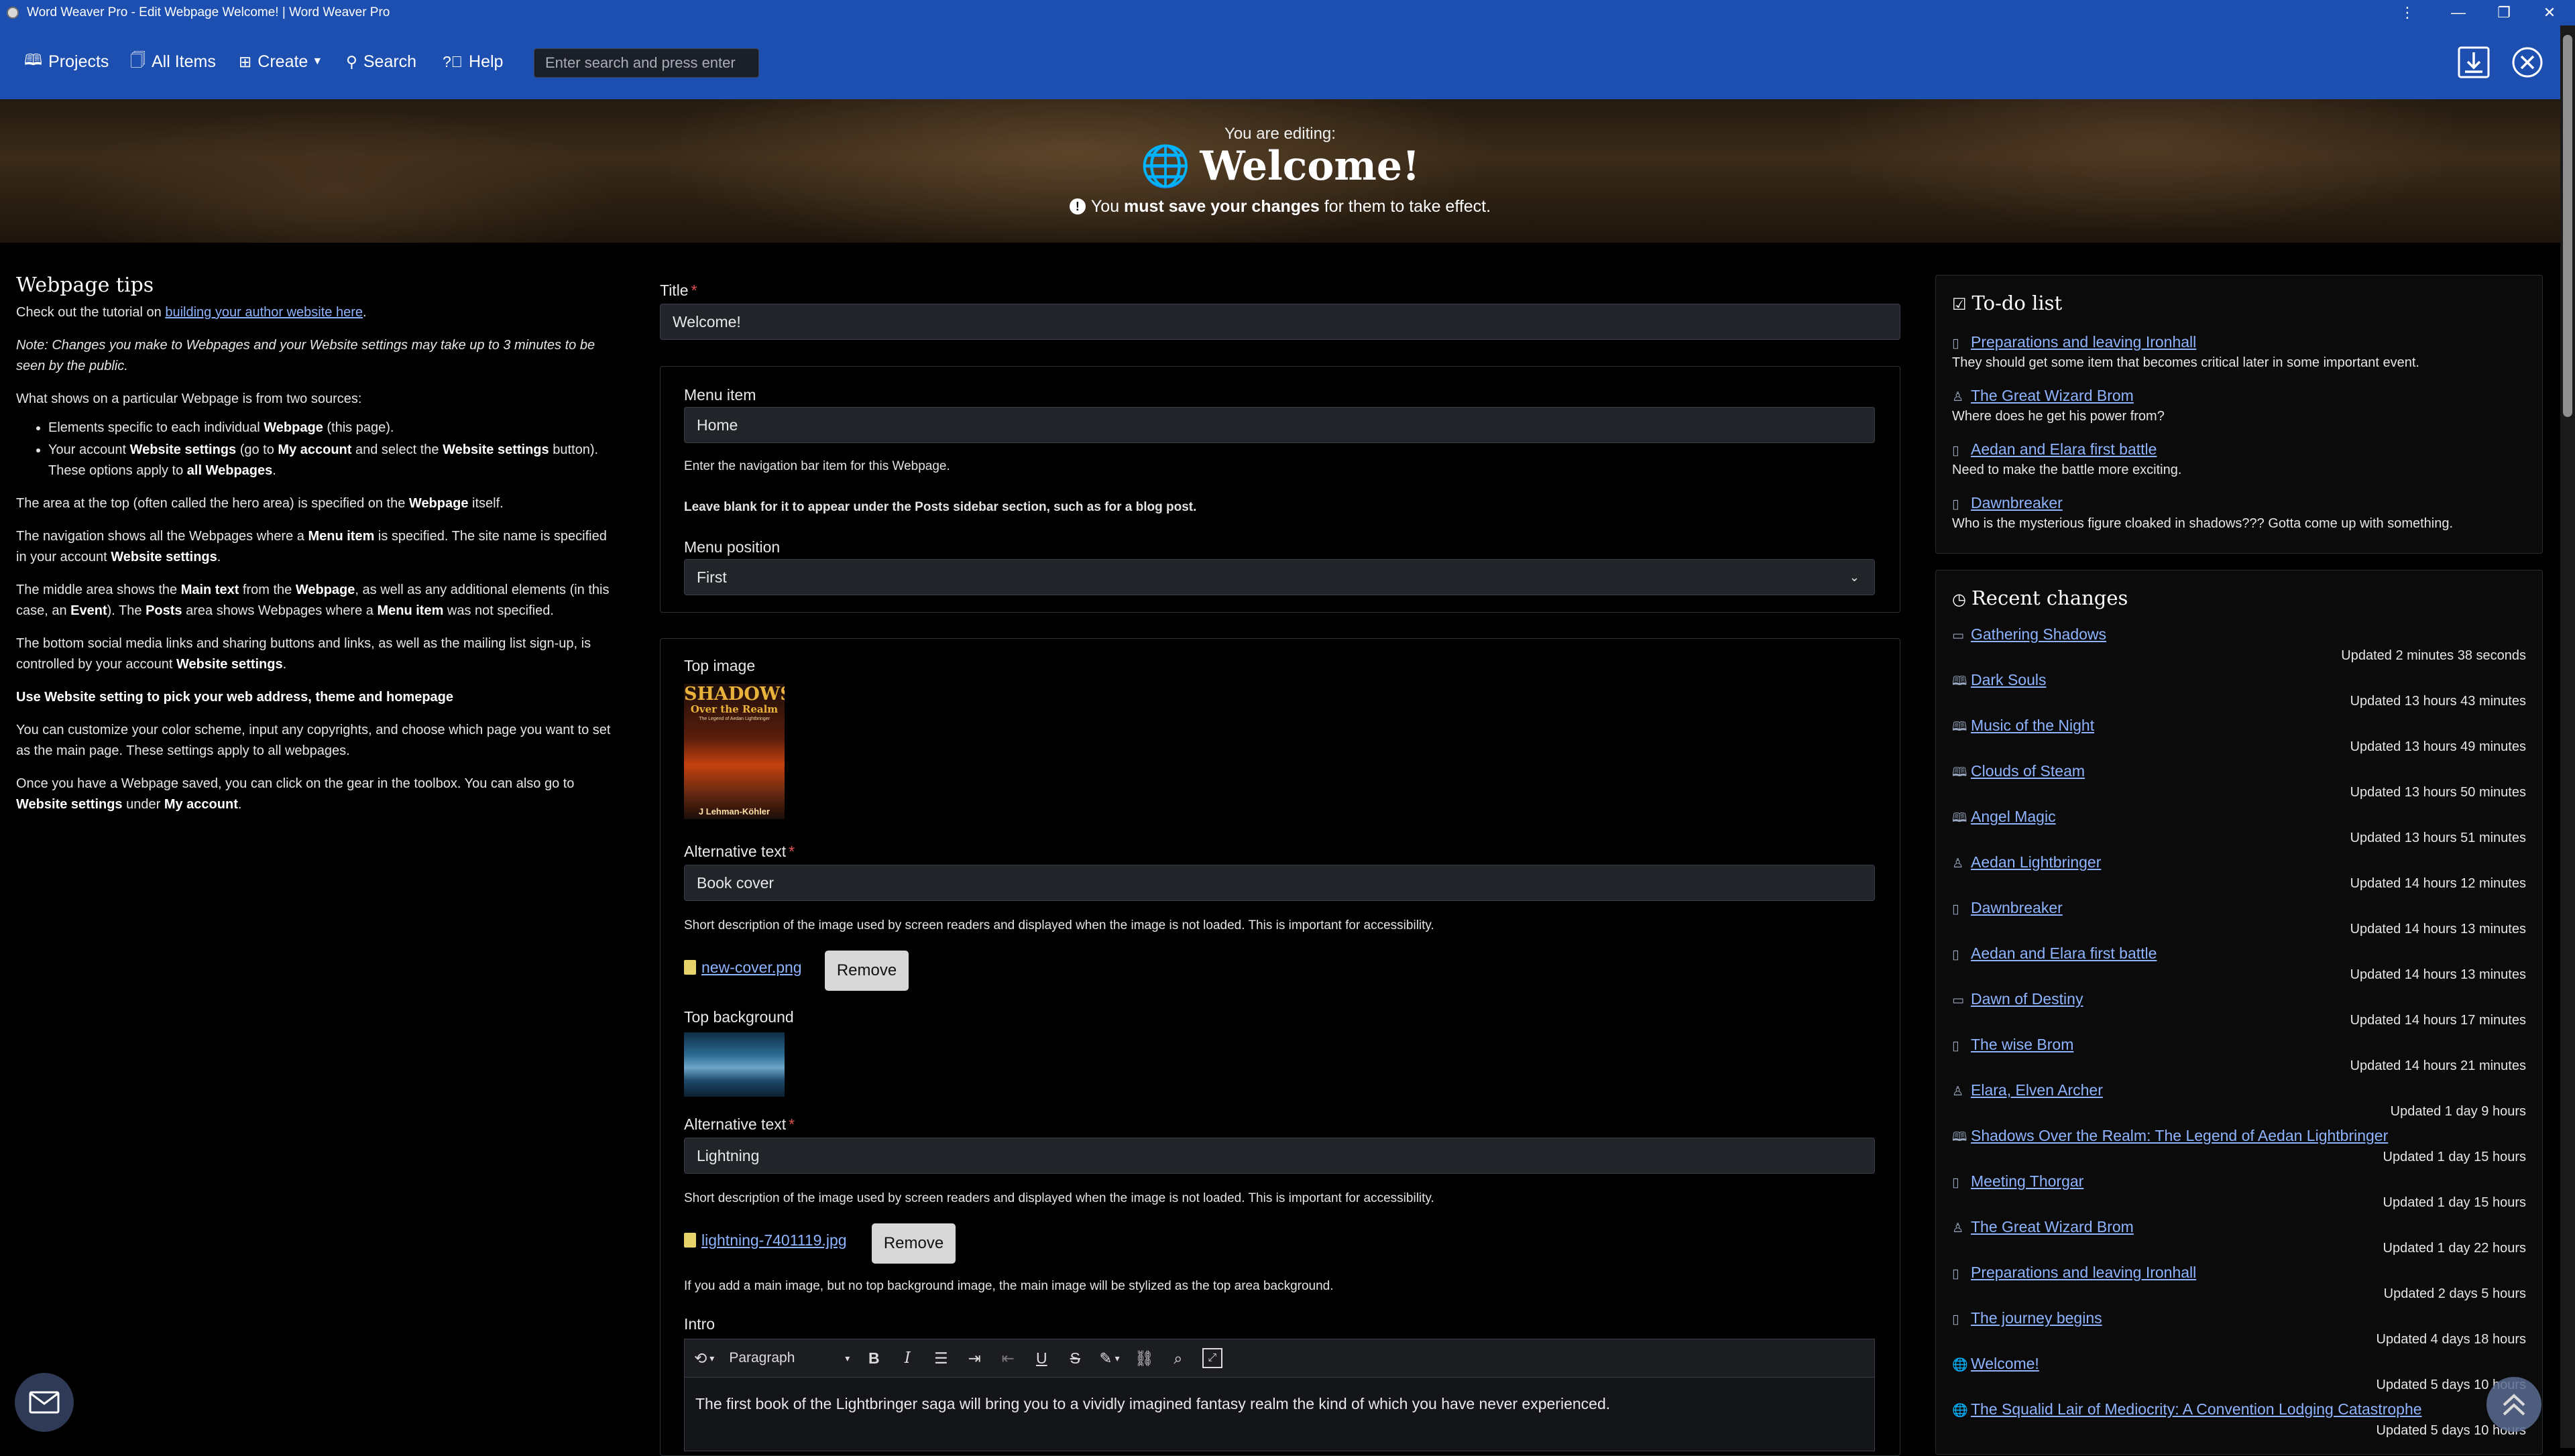 Image resolution: width=2575 pixels, height=1456 pixels. What do you see at coordinates (2064, 953) in the screenshot?
I see `recent-item-link: Aedan and Elara first battle` at bounding box center [2064, 953].